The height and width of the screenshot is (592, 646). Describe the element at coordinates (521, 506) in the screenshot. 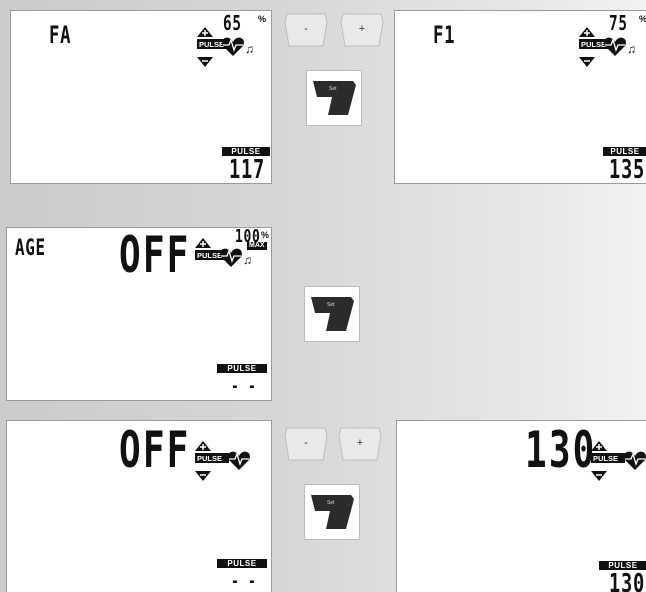

I see `lcd-screen-130: 130 PULSE PULSE 130` at that location.